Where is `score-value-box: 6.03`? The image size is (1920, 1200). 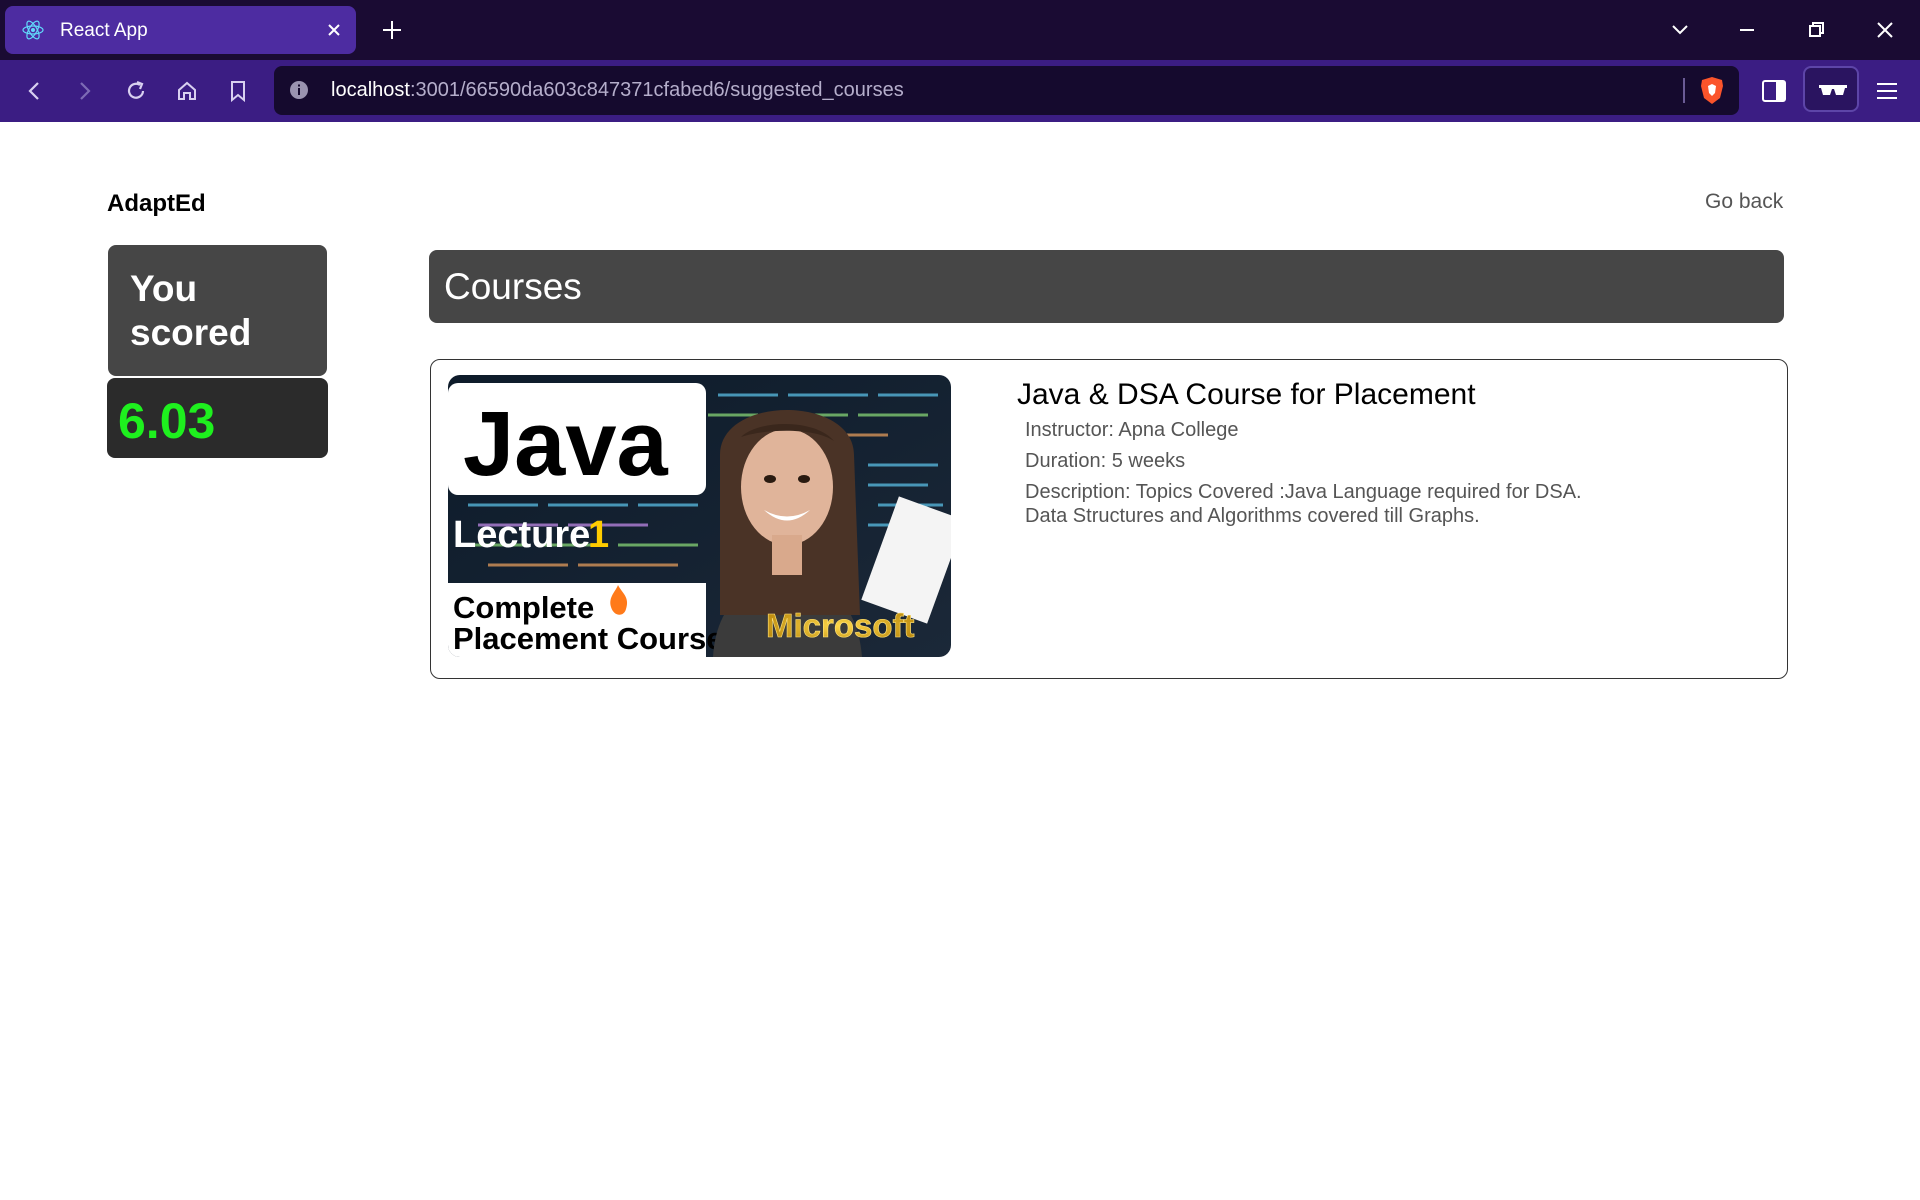
score-value-box: 6.03 is located at coordinates (217, 418).